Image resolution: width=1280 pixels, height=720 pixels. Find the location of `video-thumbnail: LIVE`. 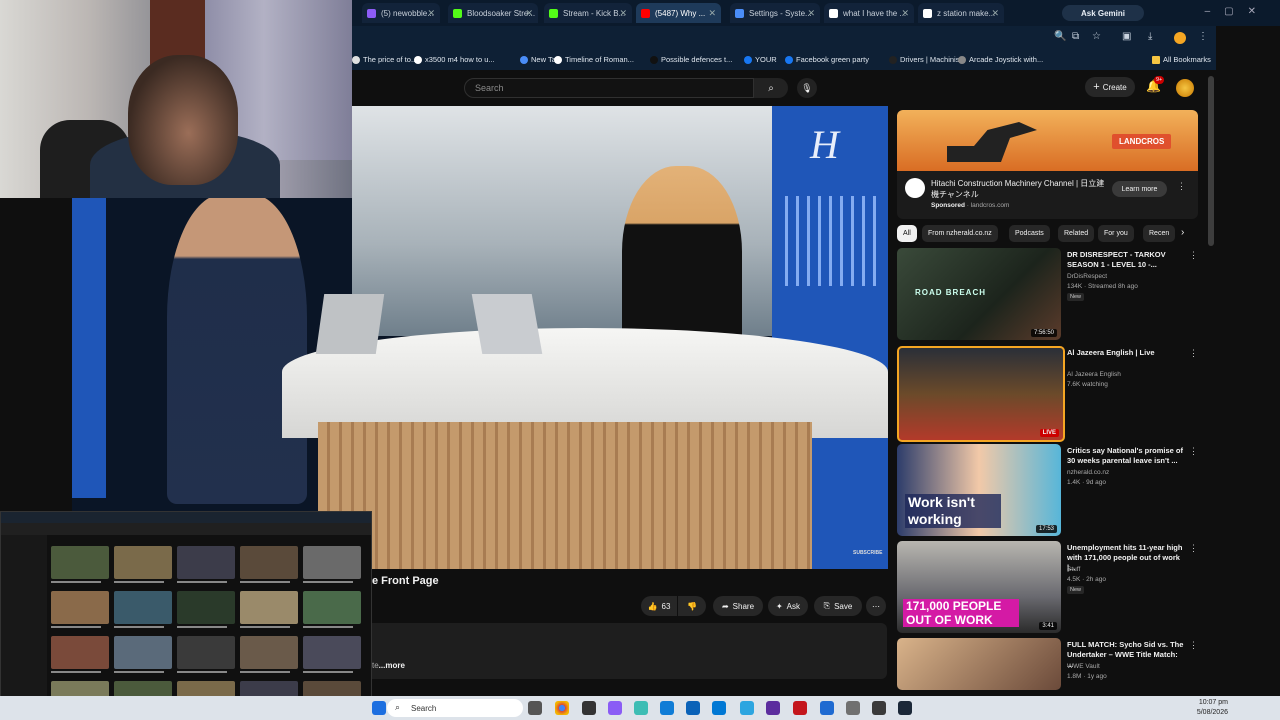

video-thumbnail: LIVE is located at coordinates (981, 394).